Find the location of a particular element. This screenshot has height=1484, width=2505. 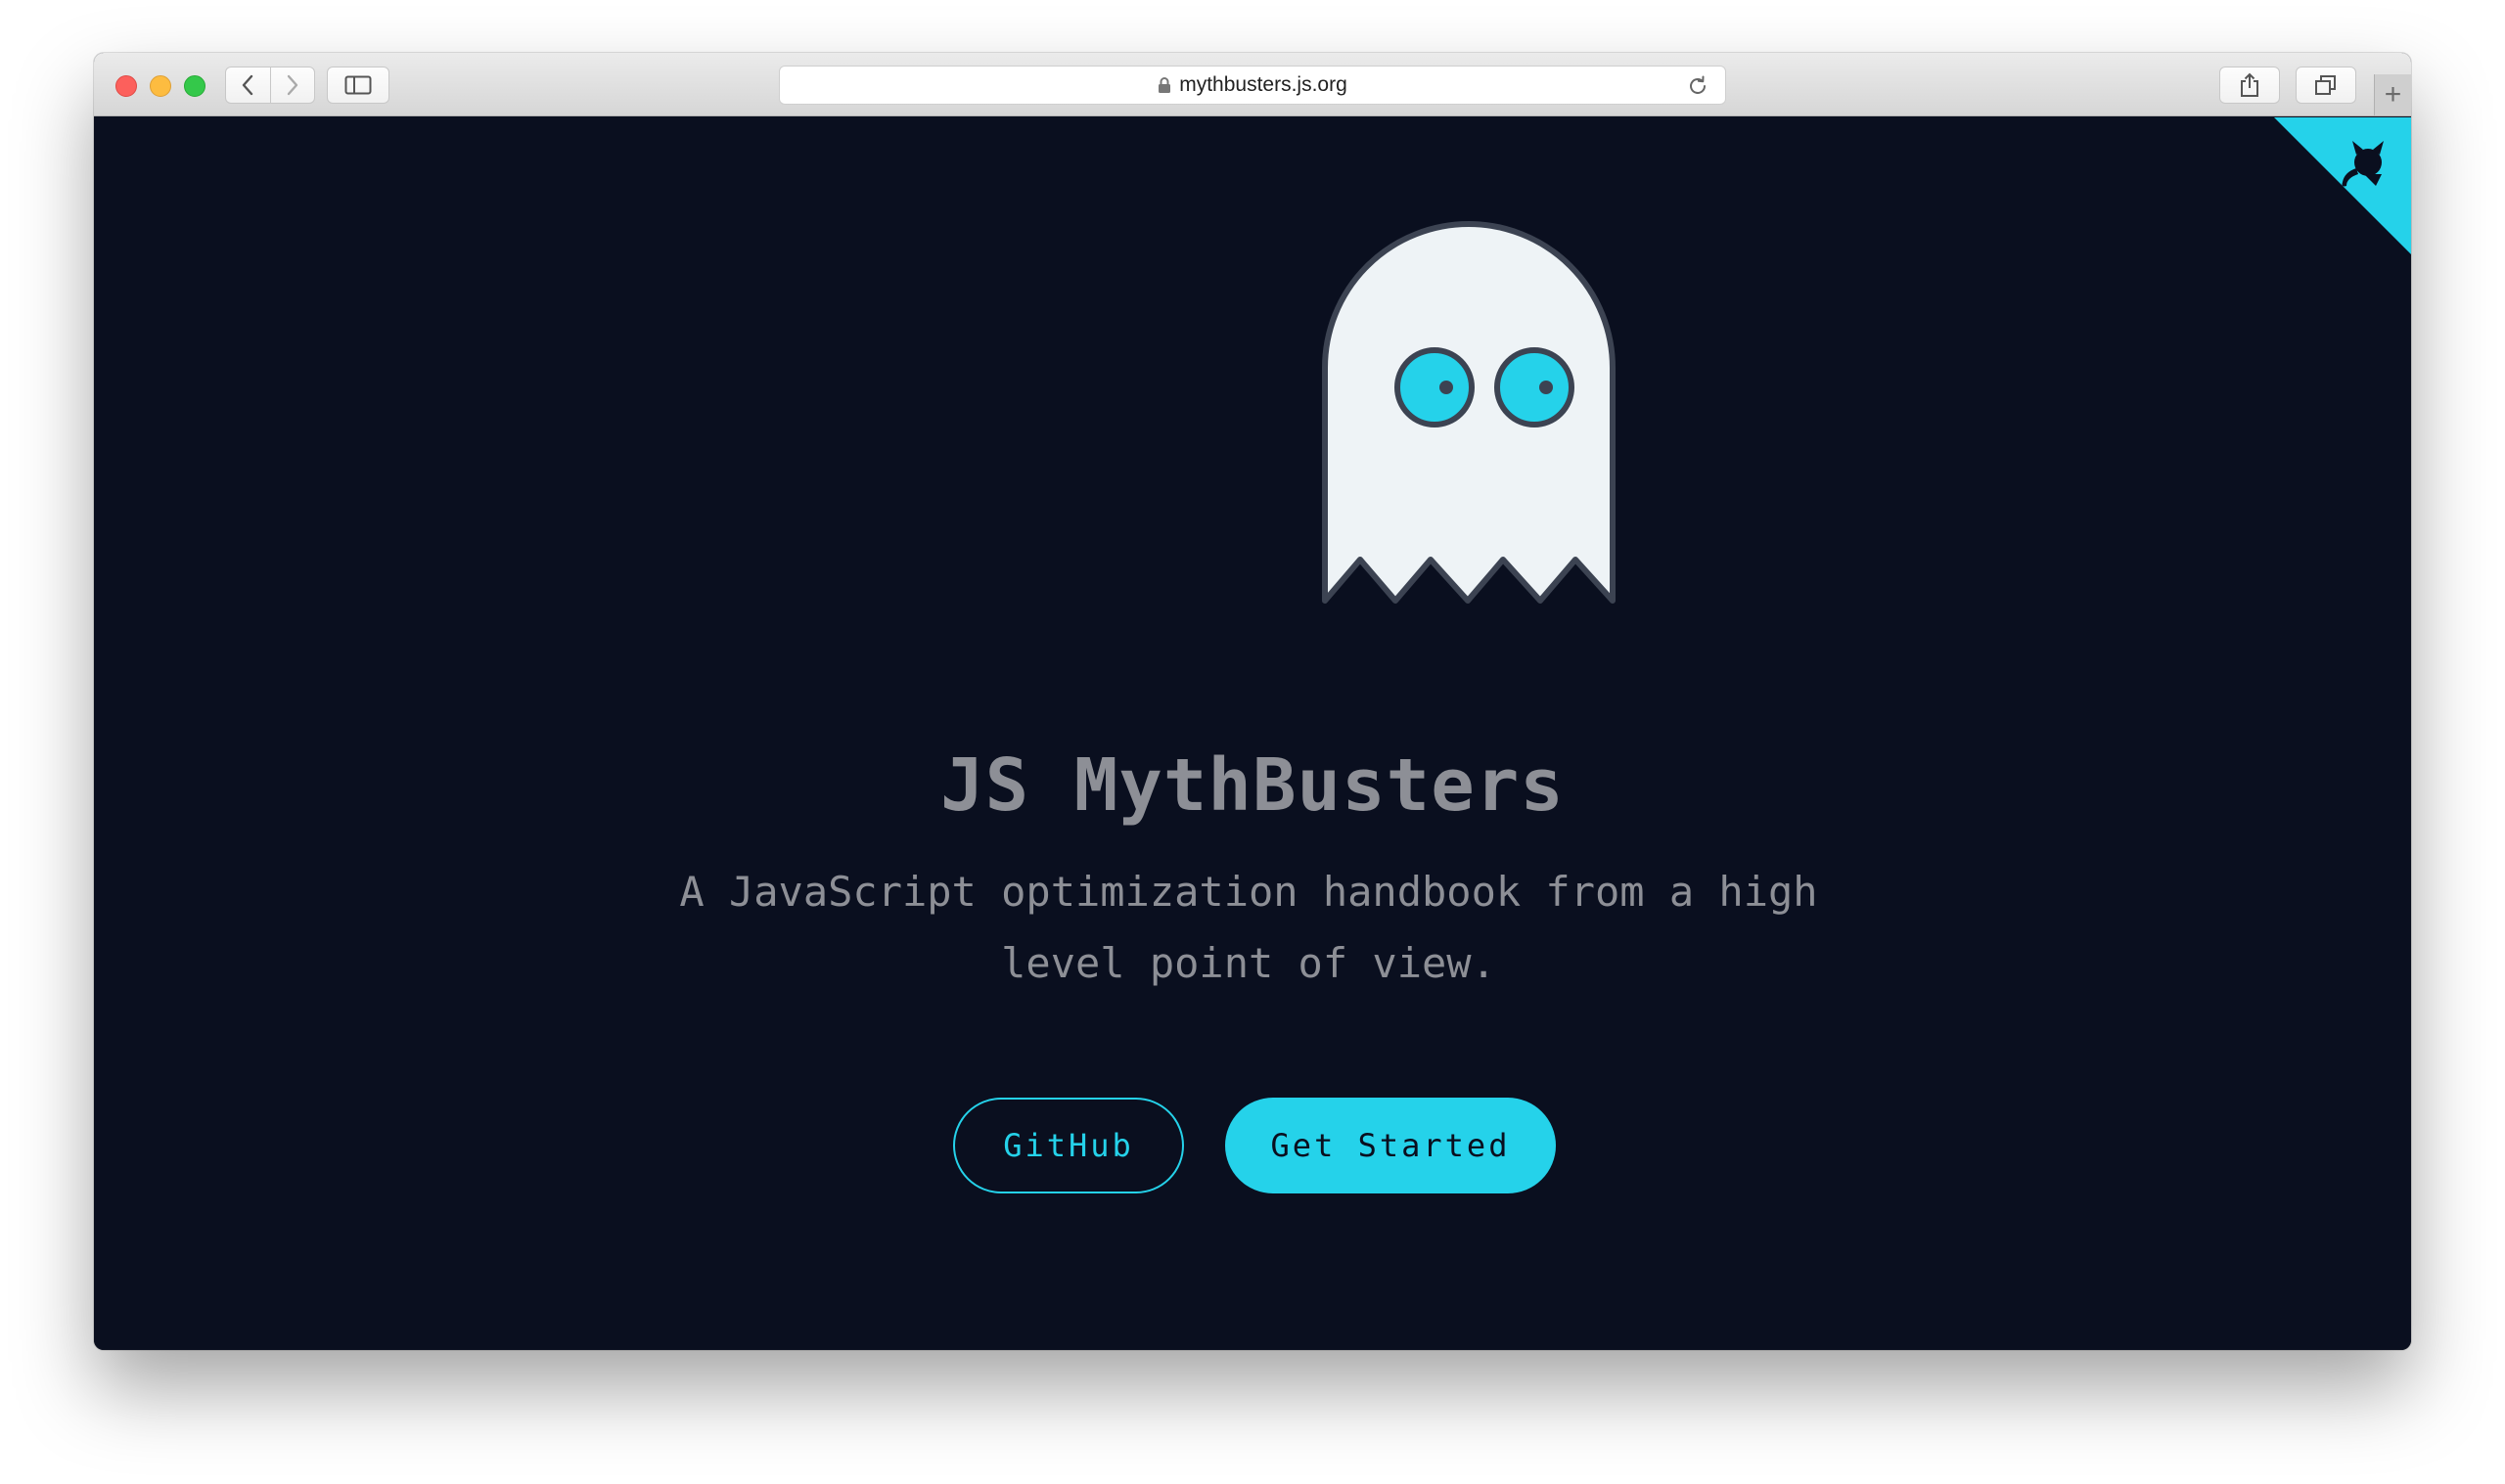

maximize-window-button is located at coordinates (194, 86).